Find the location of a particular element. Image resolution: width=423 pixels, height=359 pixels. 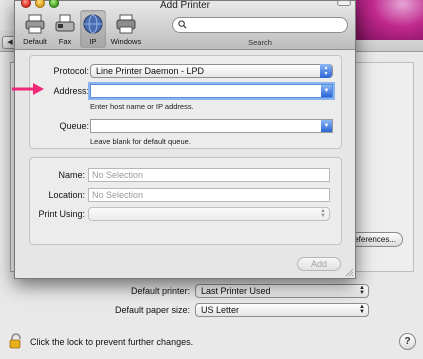

toolbar-ip-label: IP is located at coordinates (93, 41).